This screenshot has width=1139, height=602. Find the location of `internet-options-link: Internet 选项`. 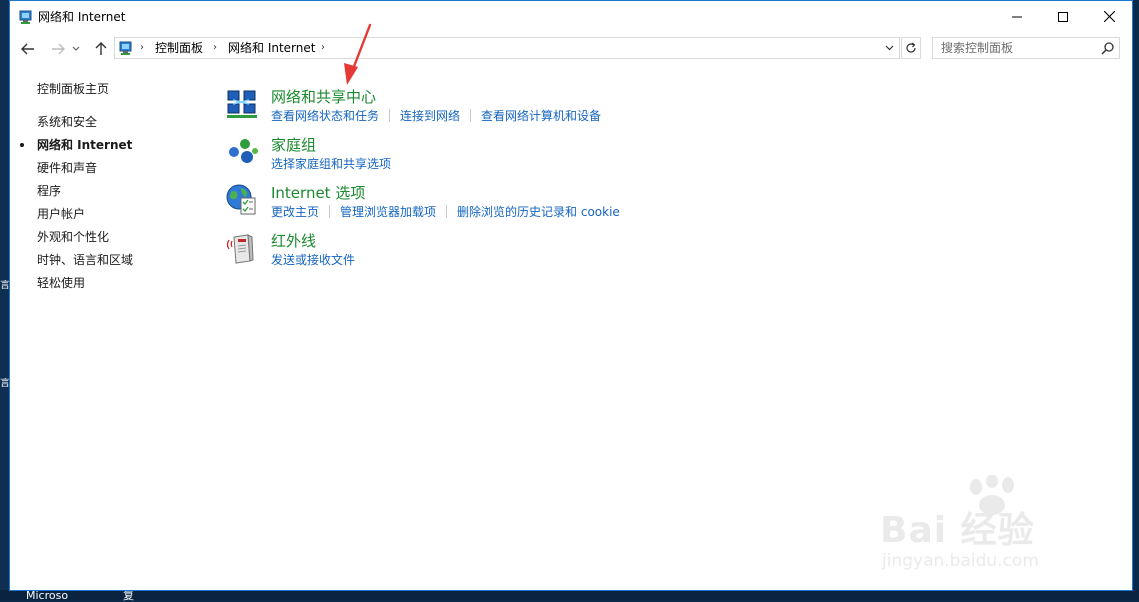

internet-options-link: Internet 选项 is located at coordinates (318, 193).